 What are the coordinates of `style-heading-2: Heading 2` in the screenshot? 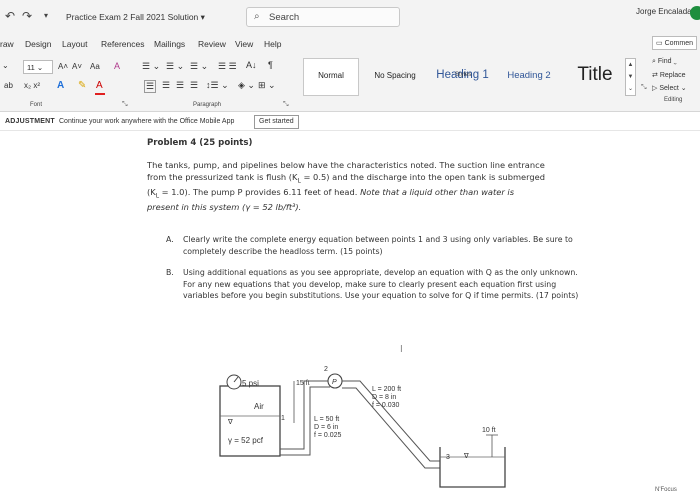 It's located at (529, 77).